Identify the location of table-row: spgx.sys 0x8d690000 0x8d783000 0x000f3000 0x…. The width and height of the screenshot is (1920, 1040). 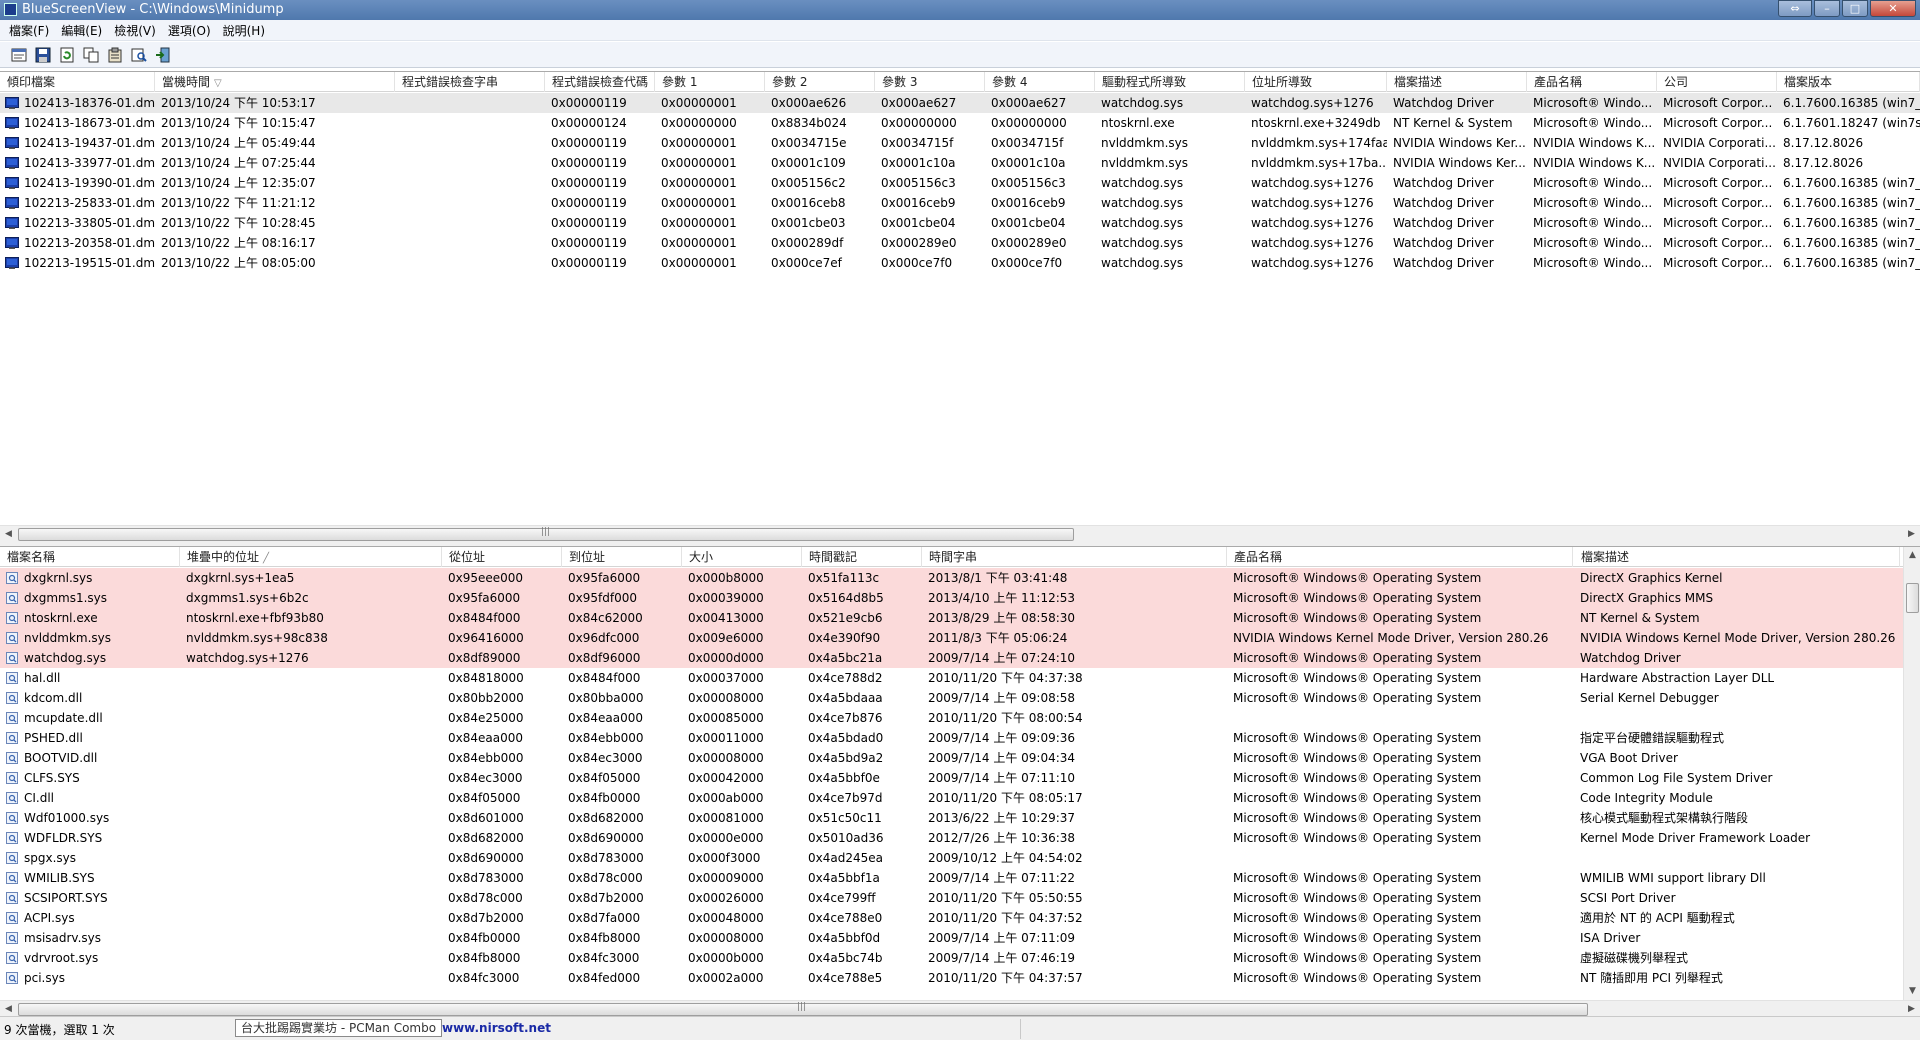
(960, 858).